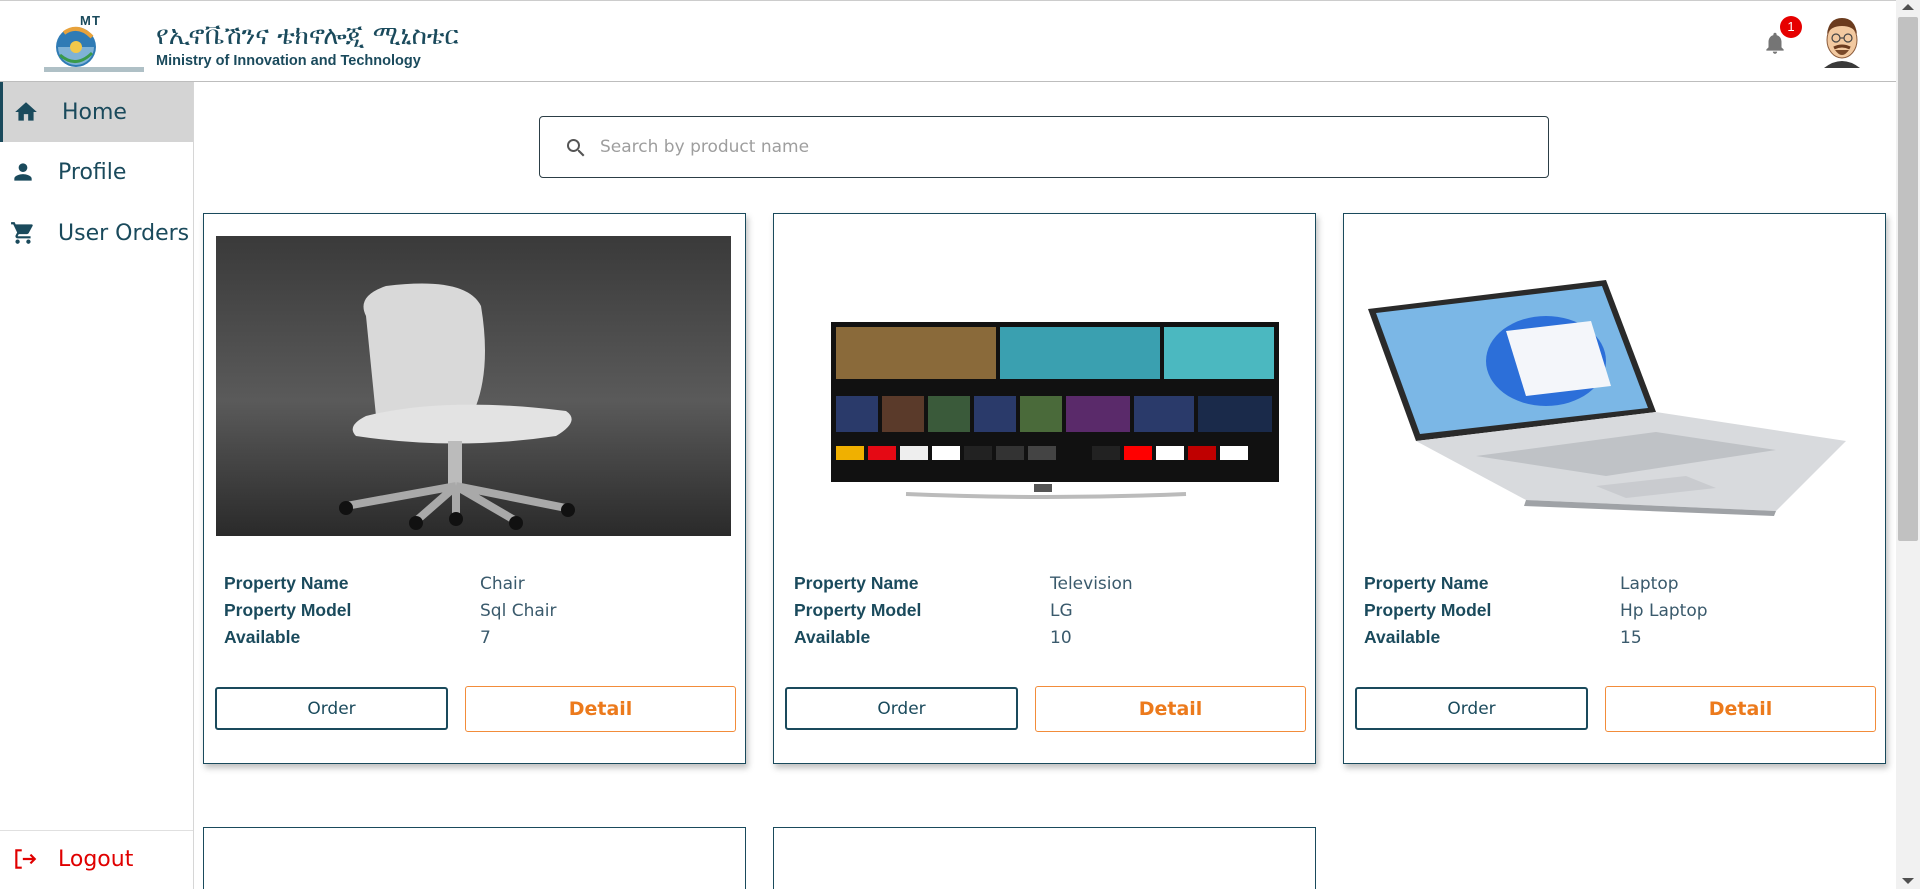 The width and height of the screenshot is (1920, 889). Describe the element at coordinates (1614, 637) in the screenshot. I see `property-row: Available 15` at that location.